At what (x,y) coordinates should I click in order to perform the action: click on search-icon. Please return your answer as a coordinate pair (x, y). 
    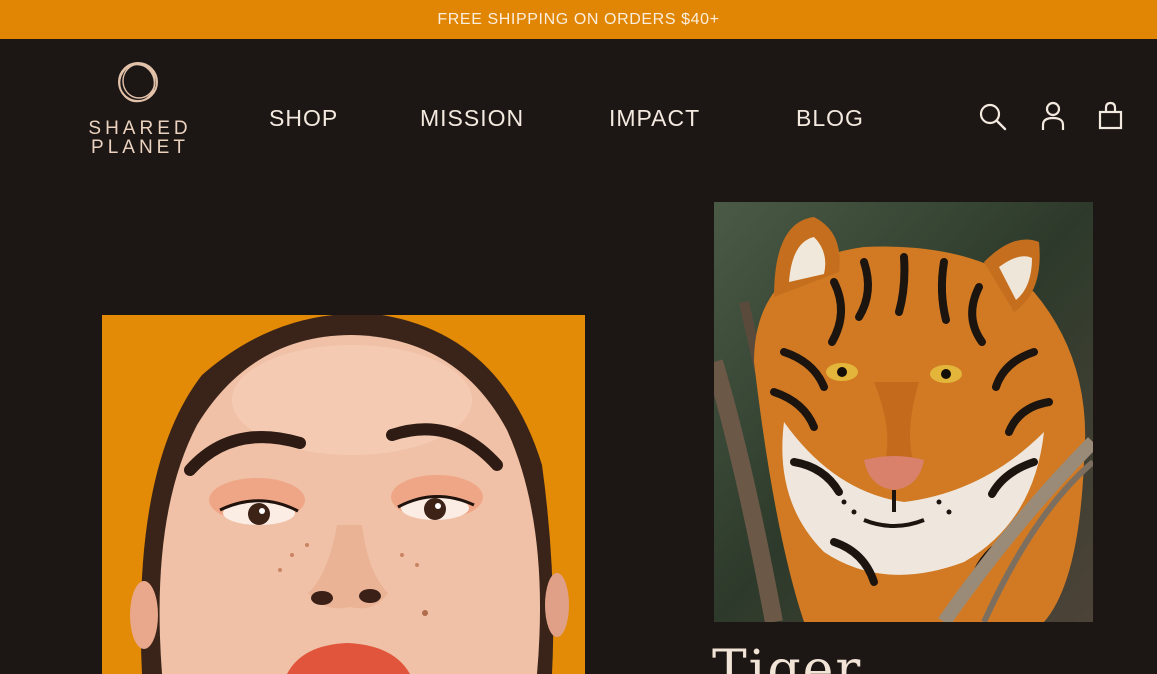
    Looking at the image, I should click on (993, 117).